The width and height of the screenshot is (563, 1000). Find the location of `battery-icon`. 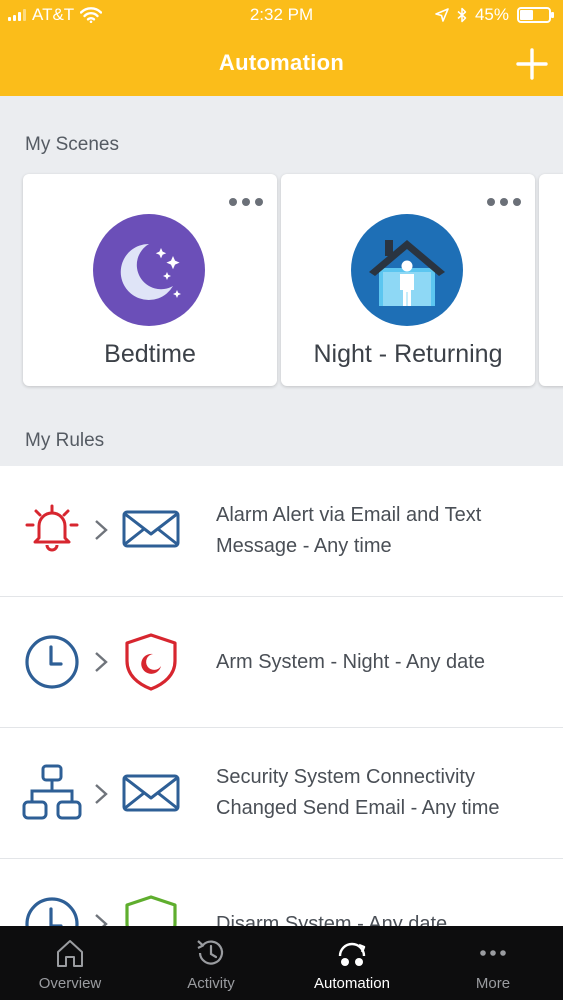

battery-icon is located at coordinates (535, 15).